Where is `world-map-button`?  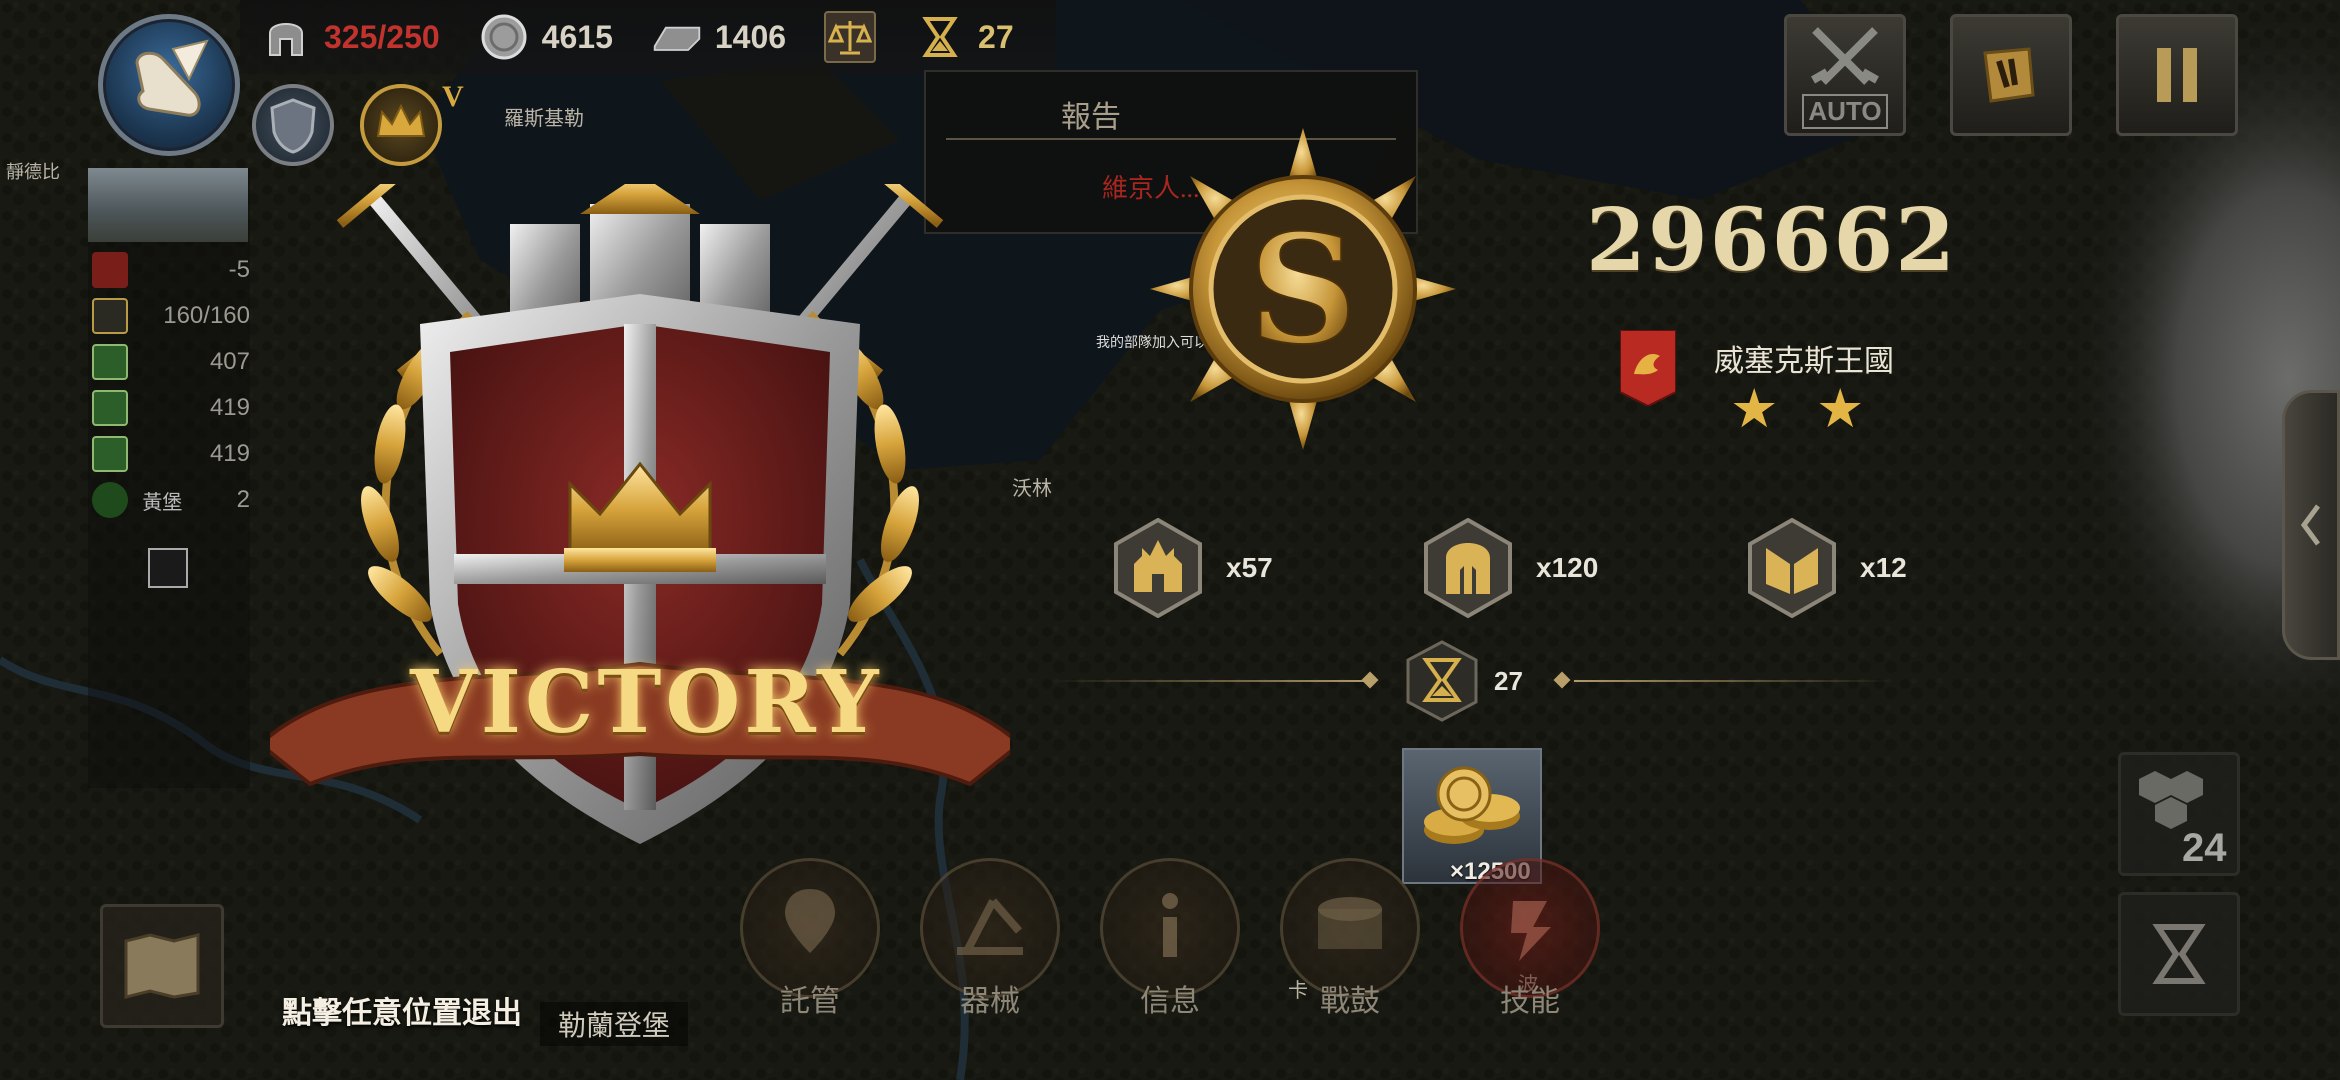 world-map-button is located at coordinates (162, 966).